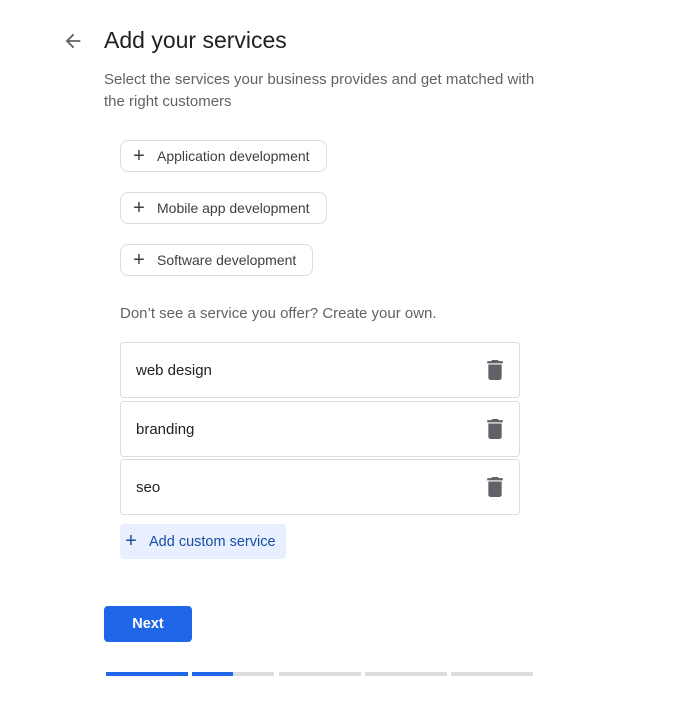 This screenshot has height=708, width=675. I want to click on suggestion-chip: + Mobile app development, so click(223, 208).